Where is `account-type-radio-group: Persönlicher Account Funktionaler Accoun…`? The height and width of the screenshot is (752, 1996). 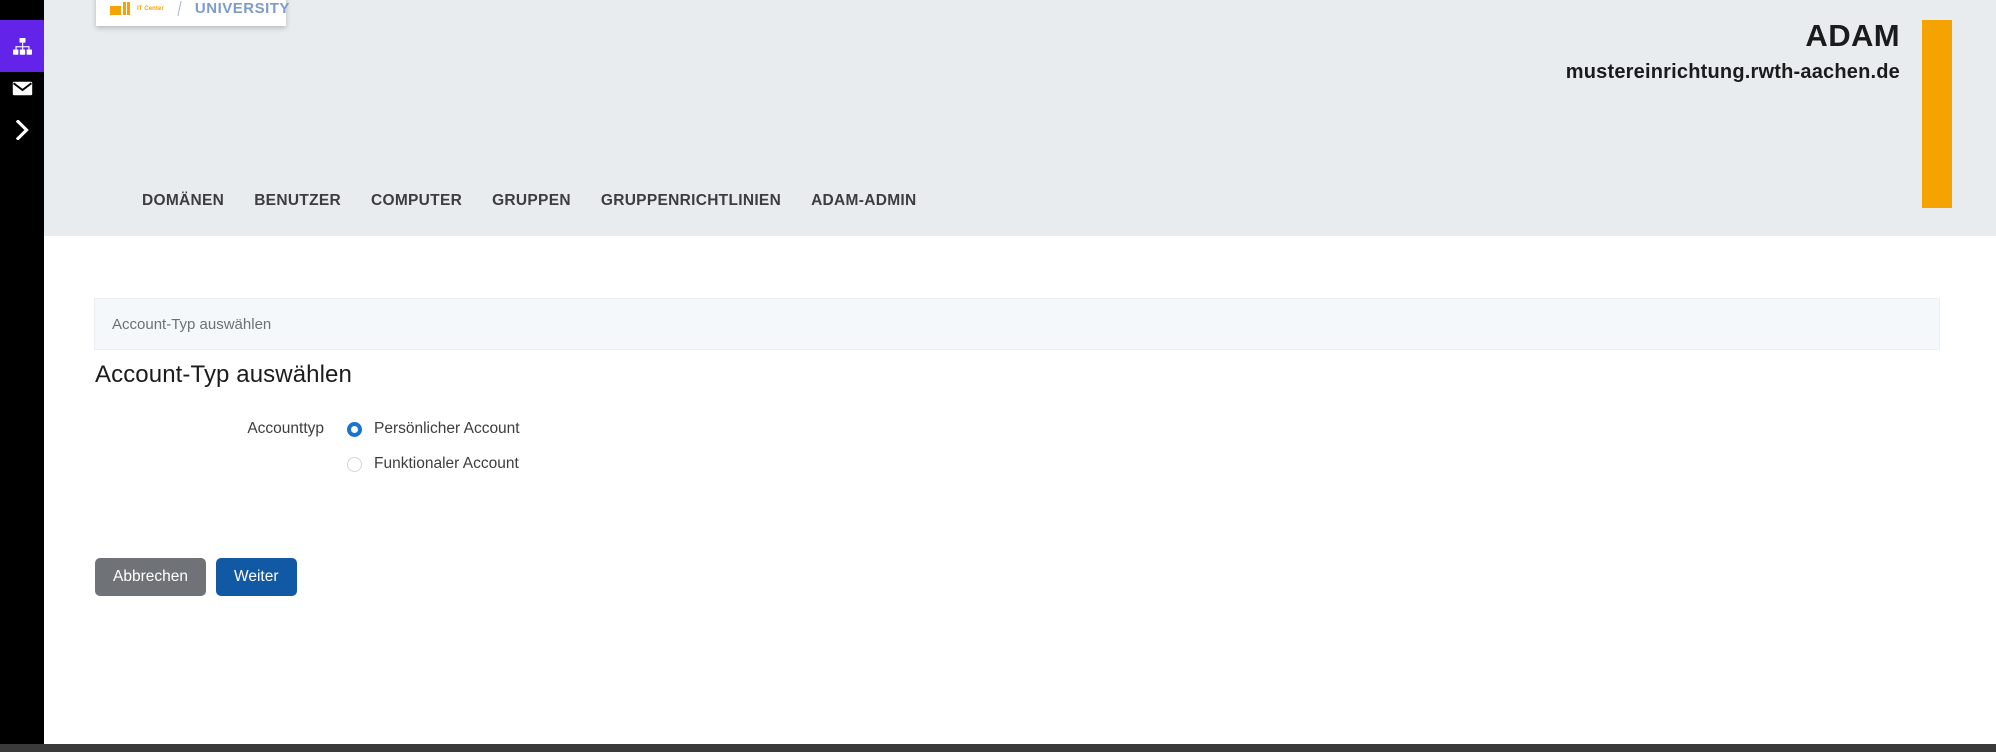 account-type-radio-group: Persönlicher Account Funktionaler Accoun… is located at coordinates (433, 446).